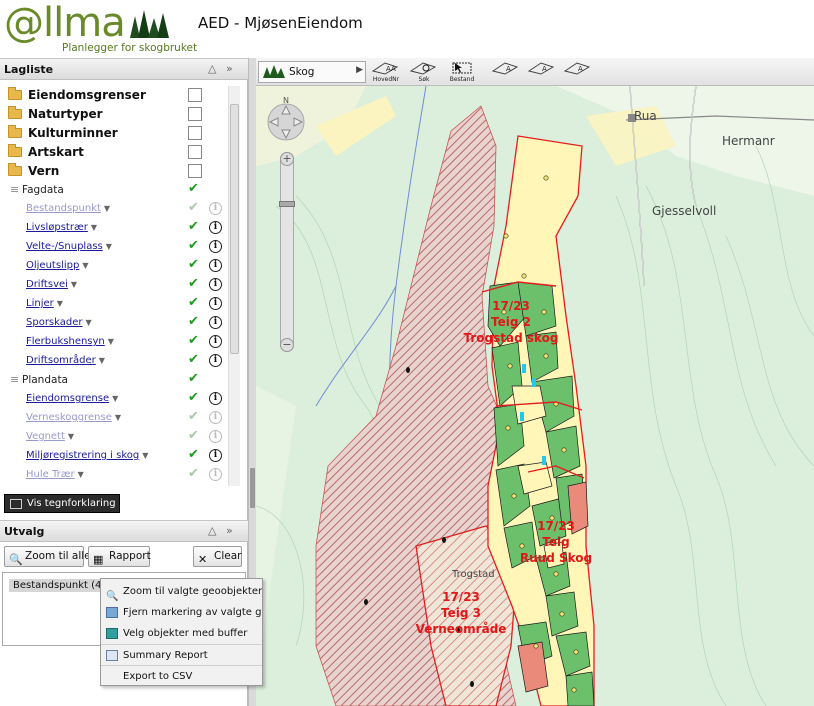 The image size is (814, 706). I want to click on map-tool-5: A, so click(542, 72).